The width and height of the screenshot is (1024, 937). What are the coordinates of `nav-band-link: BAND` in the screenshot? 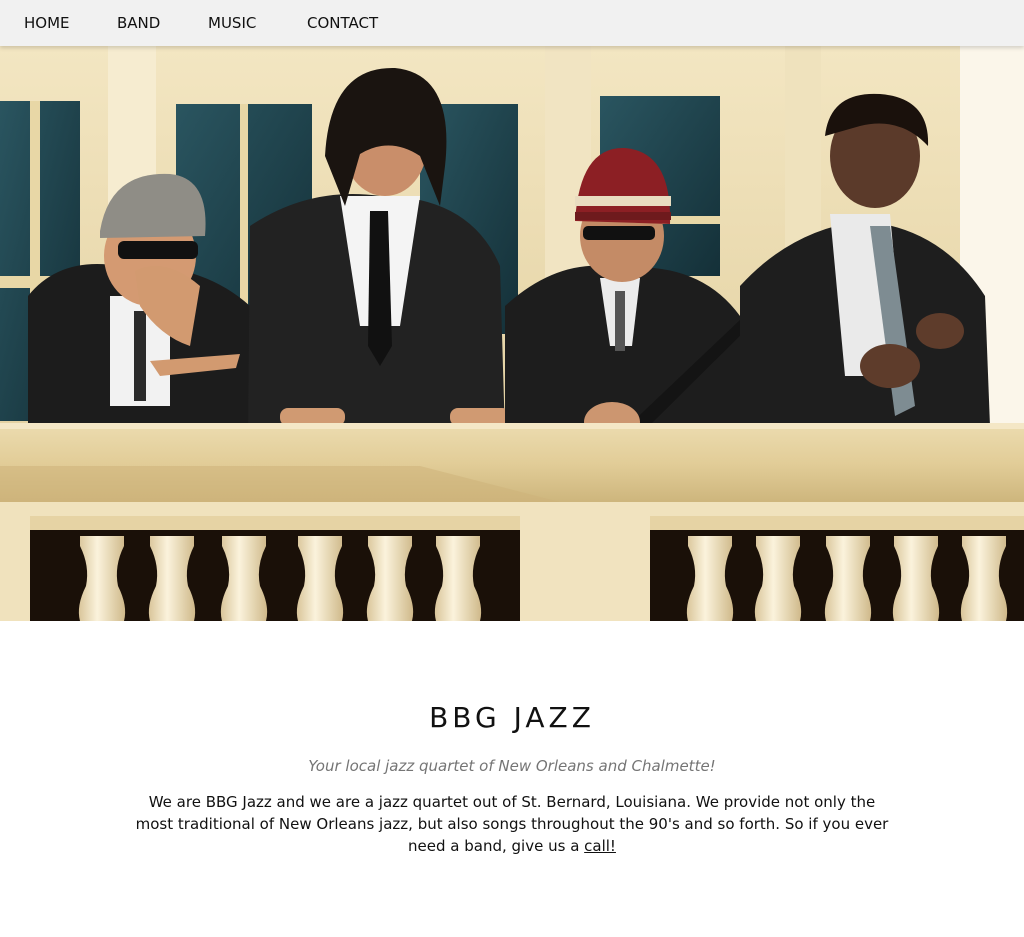 It's located at (138, 23).